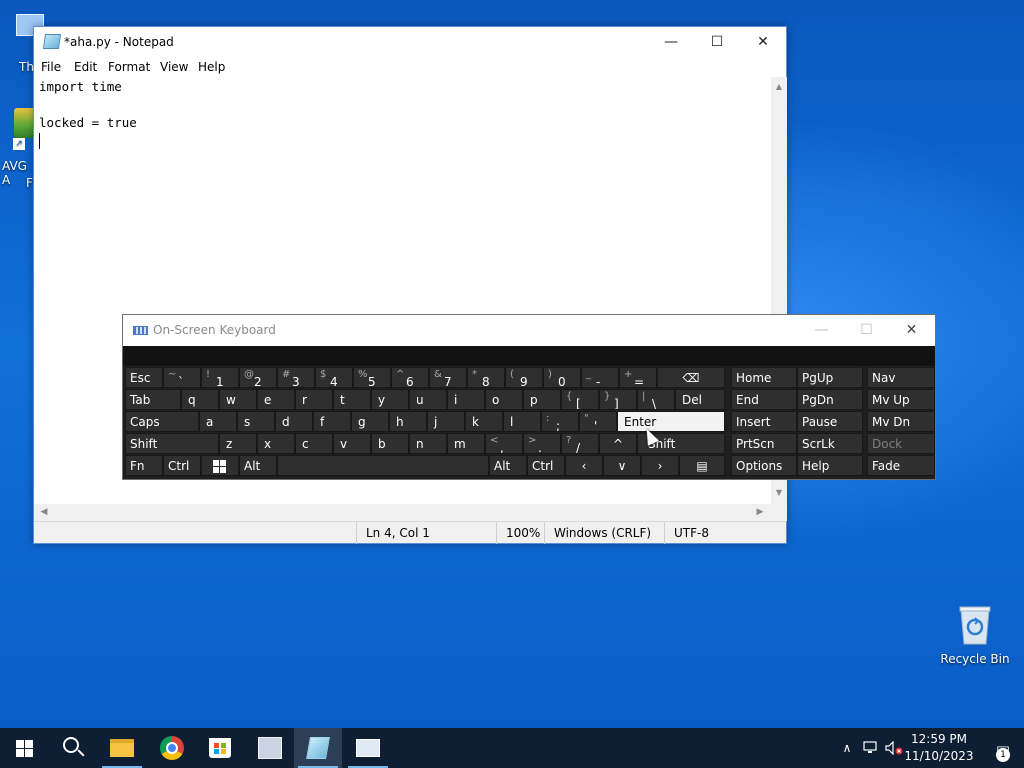 This screenshot has height=768, width=1024. What do you see at coordinates (256, 421) in the screenshot?
I see `key-s: s` at bounding box center [256, 421].